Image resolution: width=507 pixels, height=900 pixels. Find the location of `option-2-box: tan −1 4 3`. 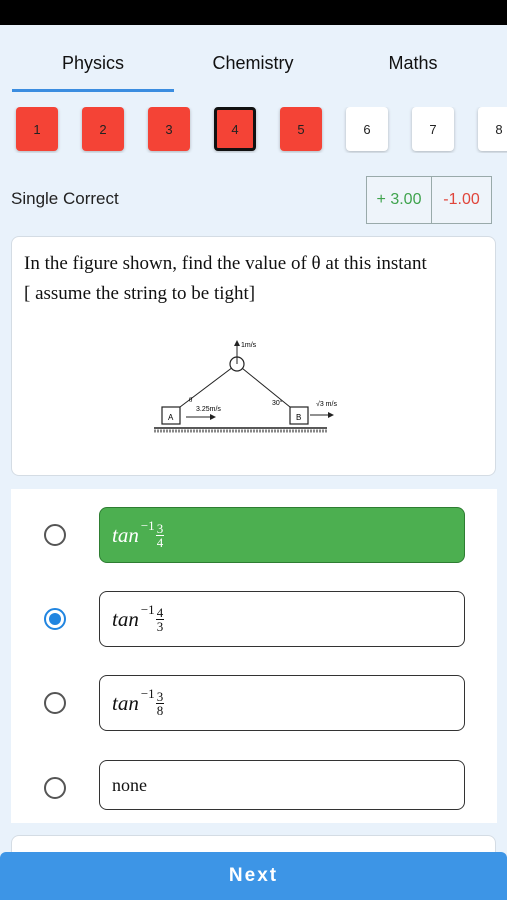

option-2-box: tan −1 4 3 is located at coordinates (282, 619).